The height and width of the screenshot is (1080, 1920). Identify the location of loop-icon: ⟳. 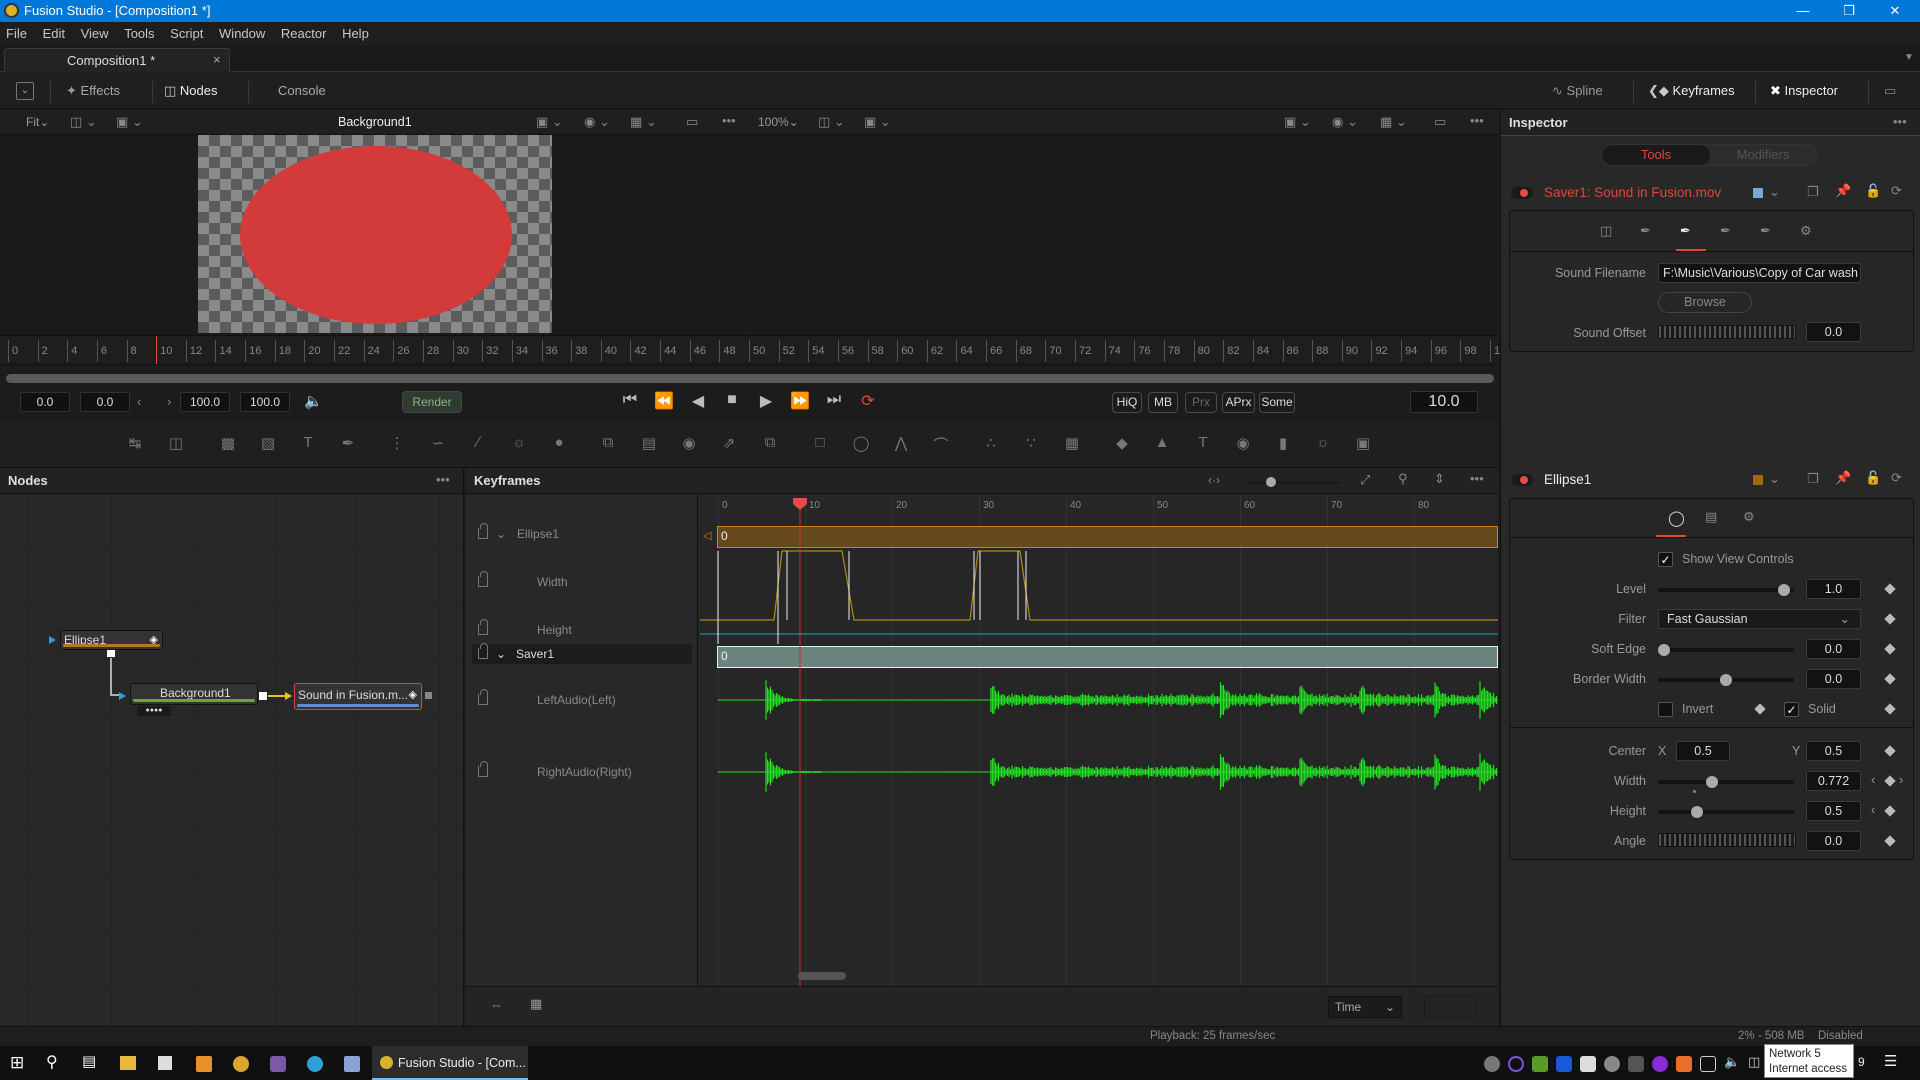
(868, 401).